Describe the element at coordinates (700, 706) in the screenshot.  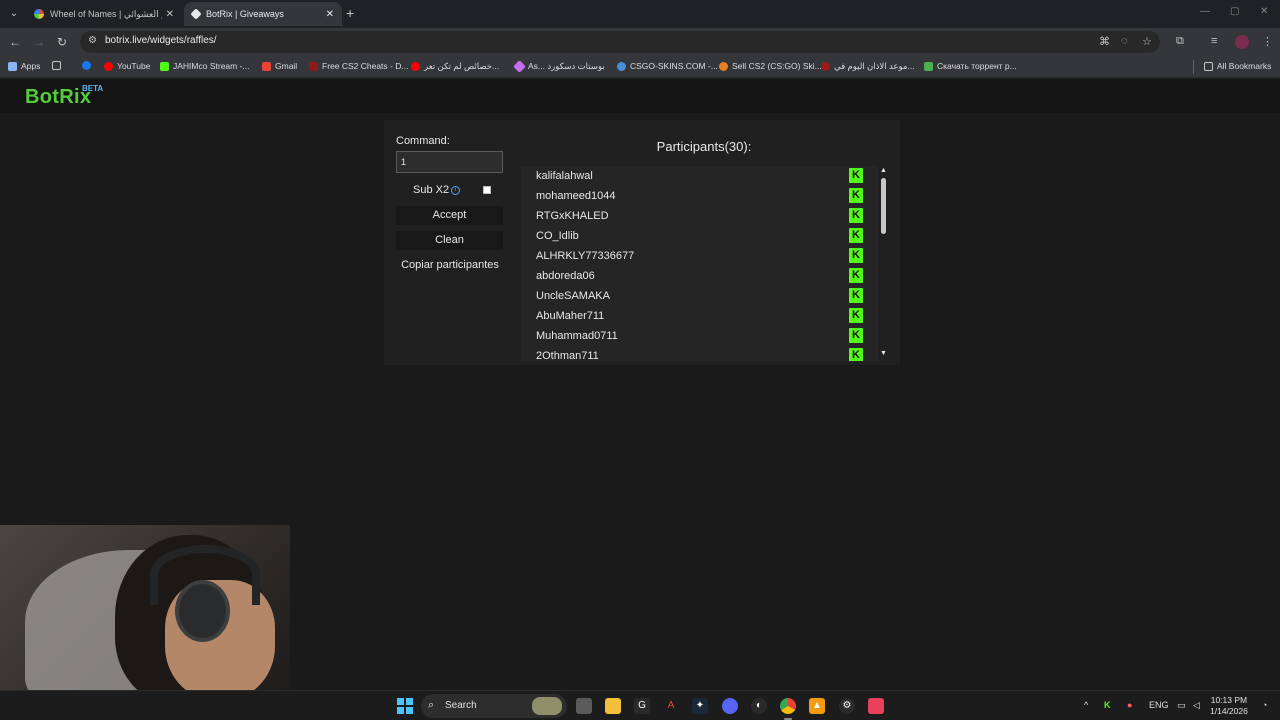
I see `steam-icon: ✦` at that location.